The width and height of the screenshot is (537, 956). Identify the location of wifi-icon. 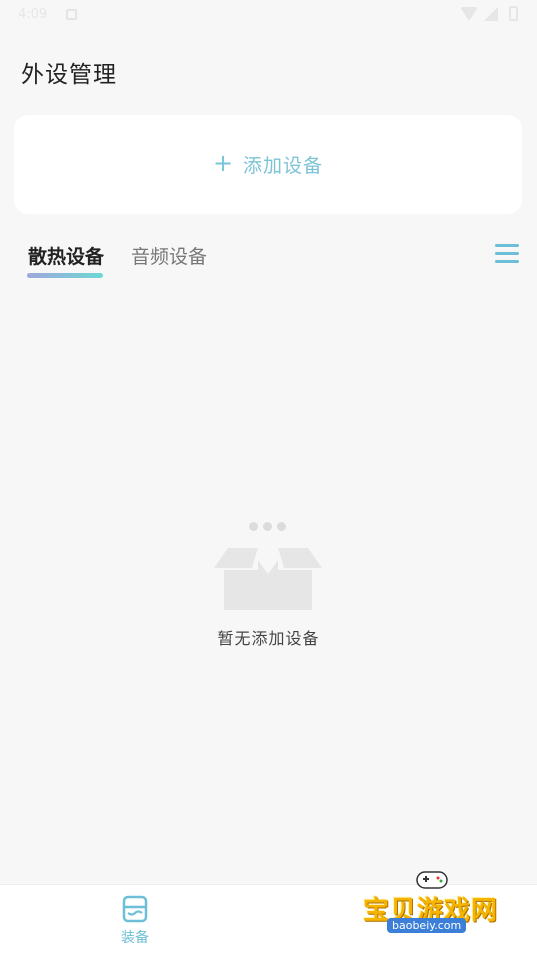
(469, 14).